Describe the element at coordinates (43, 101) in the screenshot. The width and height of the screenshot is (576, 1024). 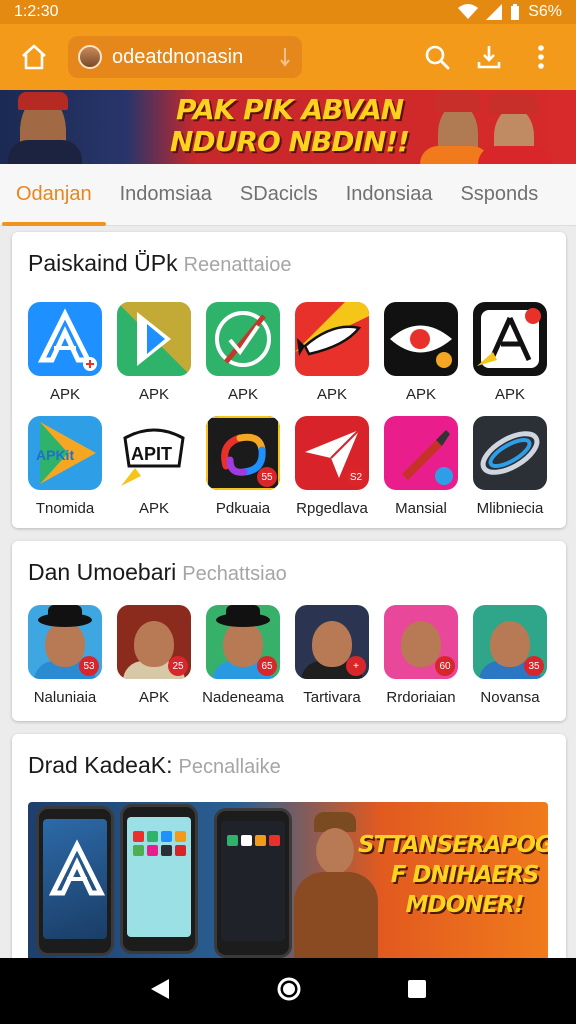
I see `banner-person-left-cap` at that location.